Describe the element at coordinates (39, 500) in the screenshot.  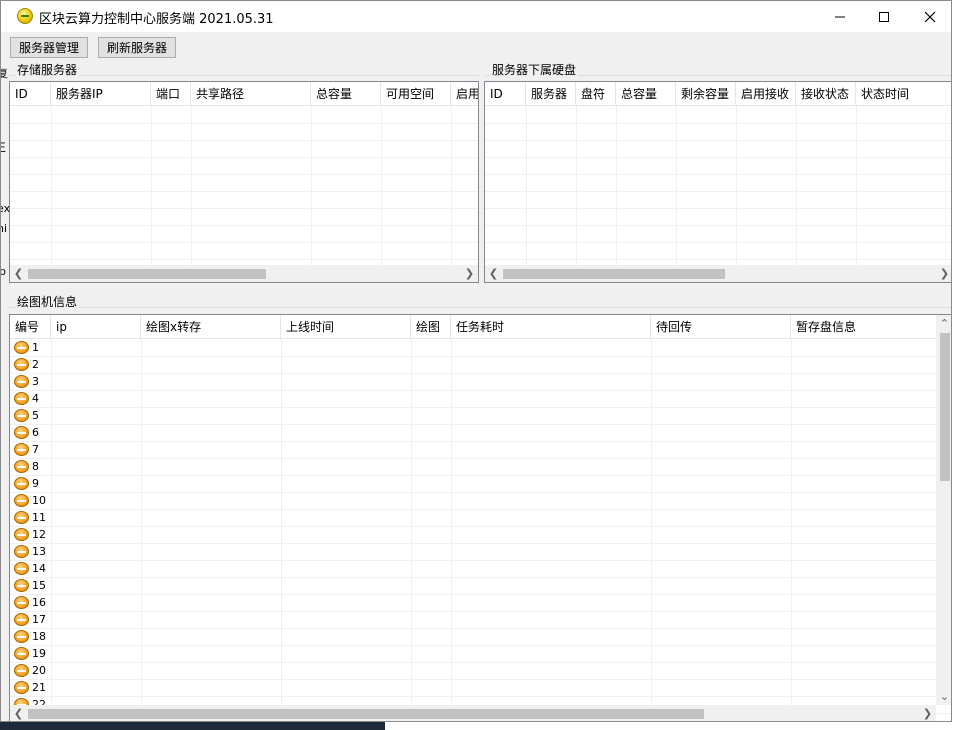
I see `row-number: 10` at that location.